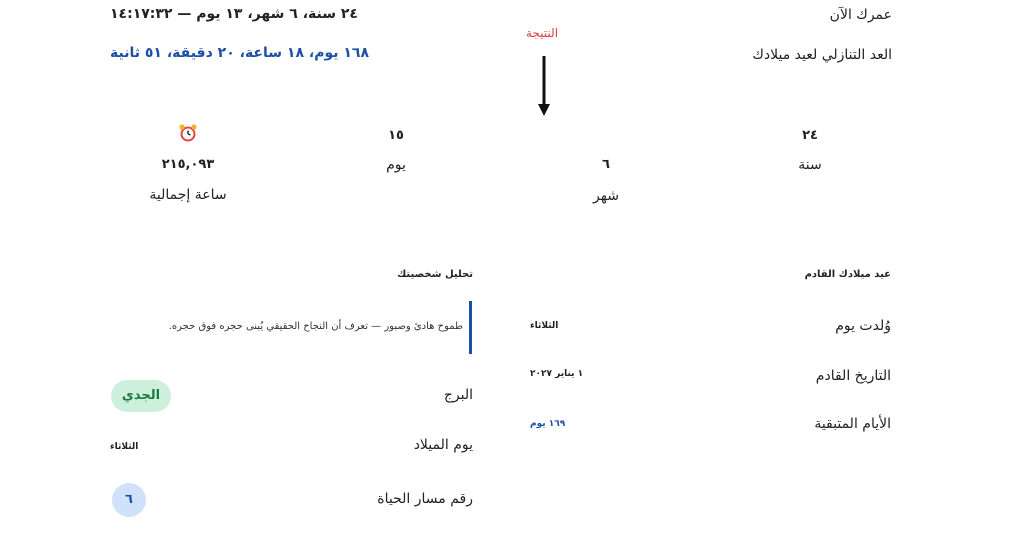 Image resolution: width=1024 pixels, height=538 pixels. I want to click on alarm-clock-icon, so click(188, 133).